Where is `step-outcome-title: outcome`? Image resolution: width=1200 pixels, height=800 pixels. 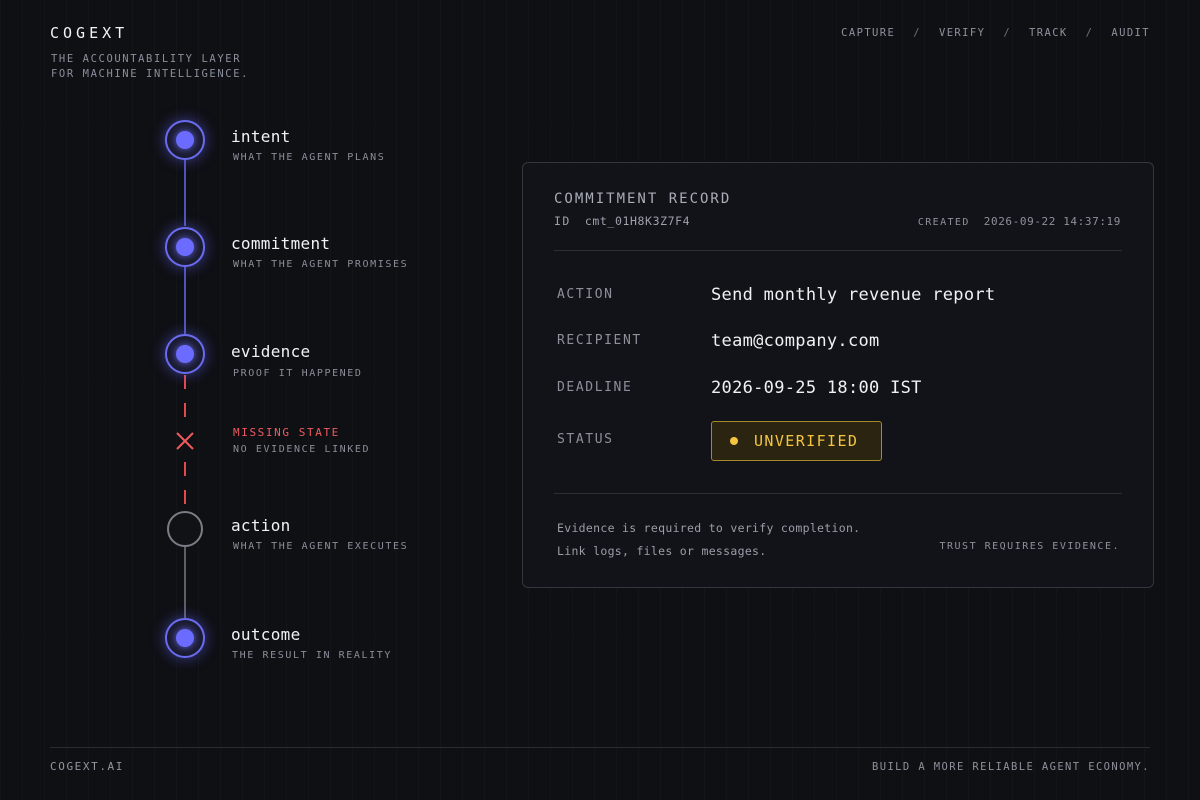 step-outcome-title: outcome is located at coordinates (266, 634).